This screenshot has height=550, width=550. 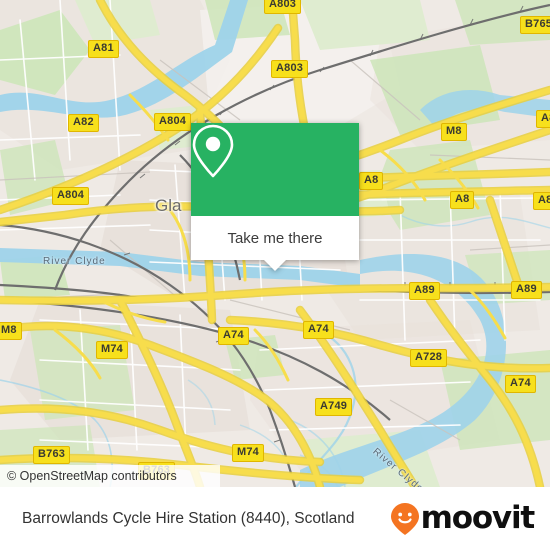 What do you see at coordinates (275, 169) in the screenshot?
I see `popup-image-header` at bounding box center [275, 169].